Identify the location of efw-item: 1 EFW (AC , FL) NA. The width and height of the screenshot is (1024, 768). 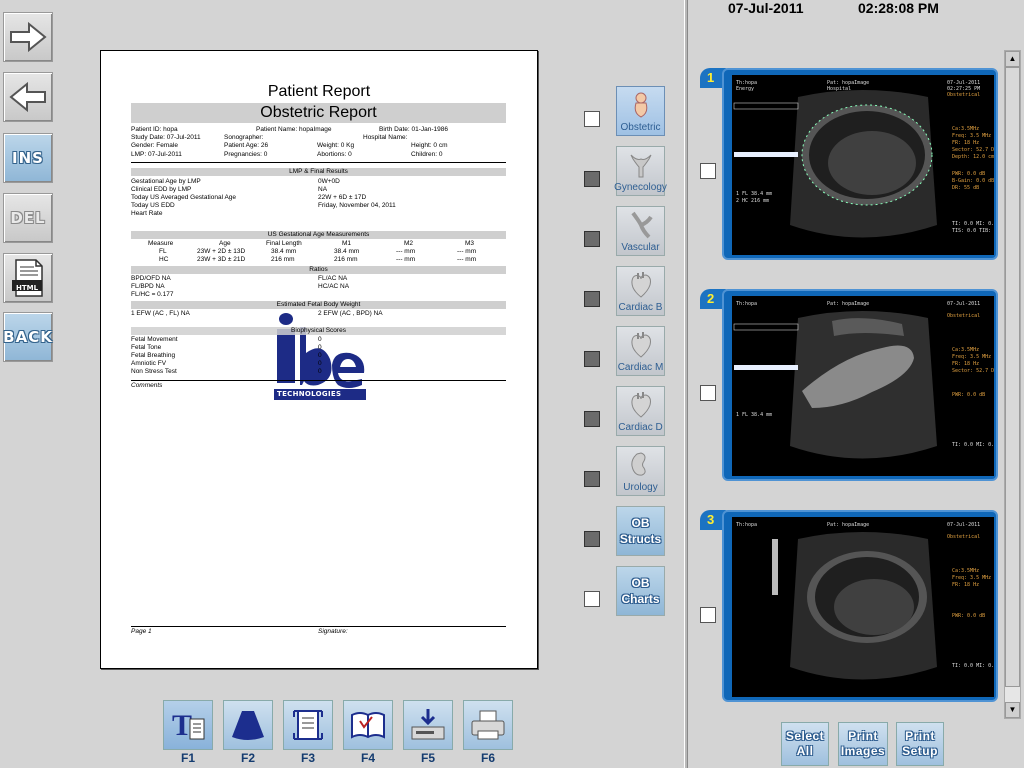
(160, 313).